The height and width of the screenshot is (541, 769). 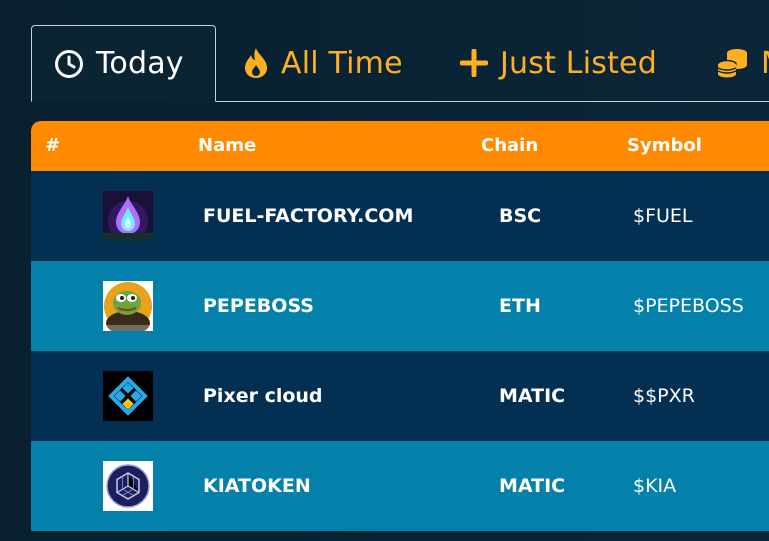 What do you see at coordinates (128, 306) in the screenshot?
I see `pepeboss-logo` at bounding box center [128, 306].